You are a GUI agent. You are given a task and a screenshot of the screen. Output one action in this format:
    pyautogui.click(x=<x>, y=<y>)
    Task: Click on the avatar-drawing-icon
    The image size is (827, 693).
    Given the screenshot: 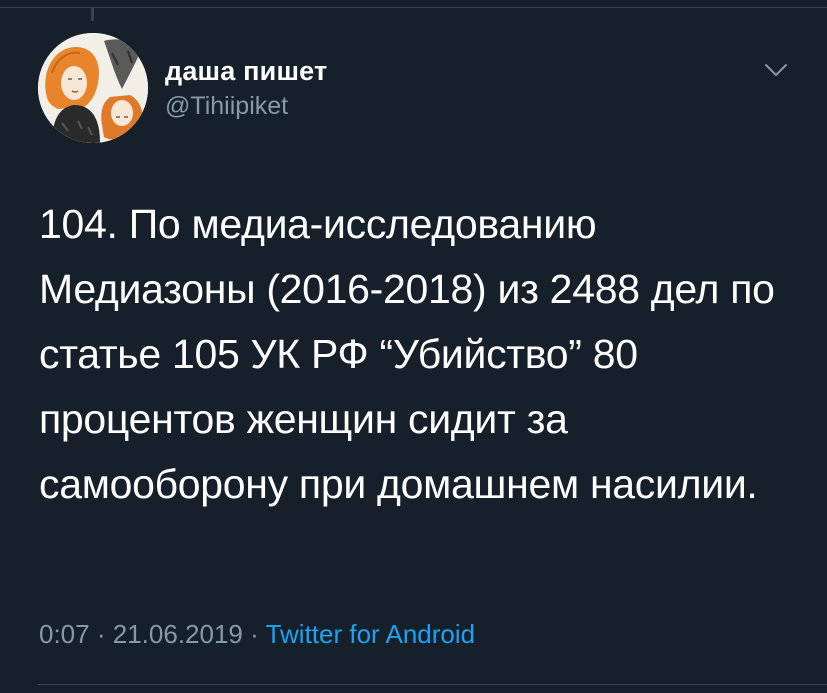 What is the action you would take?
    pyautogui.click(x=93, y=88)
    